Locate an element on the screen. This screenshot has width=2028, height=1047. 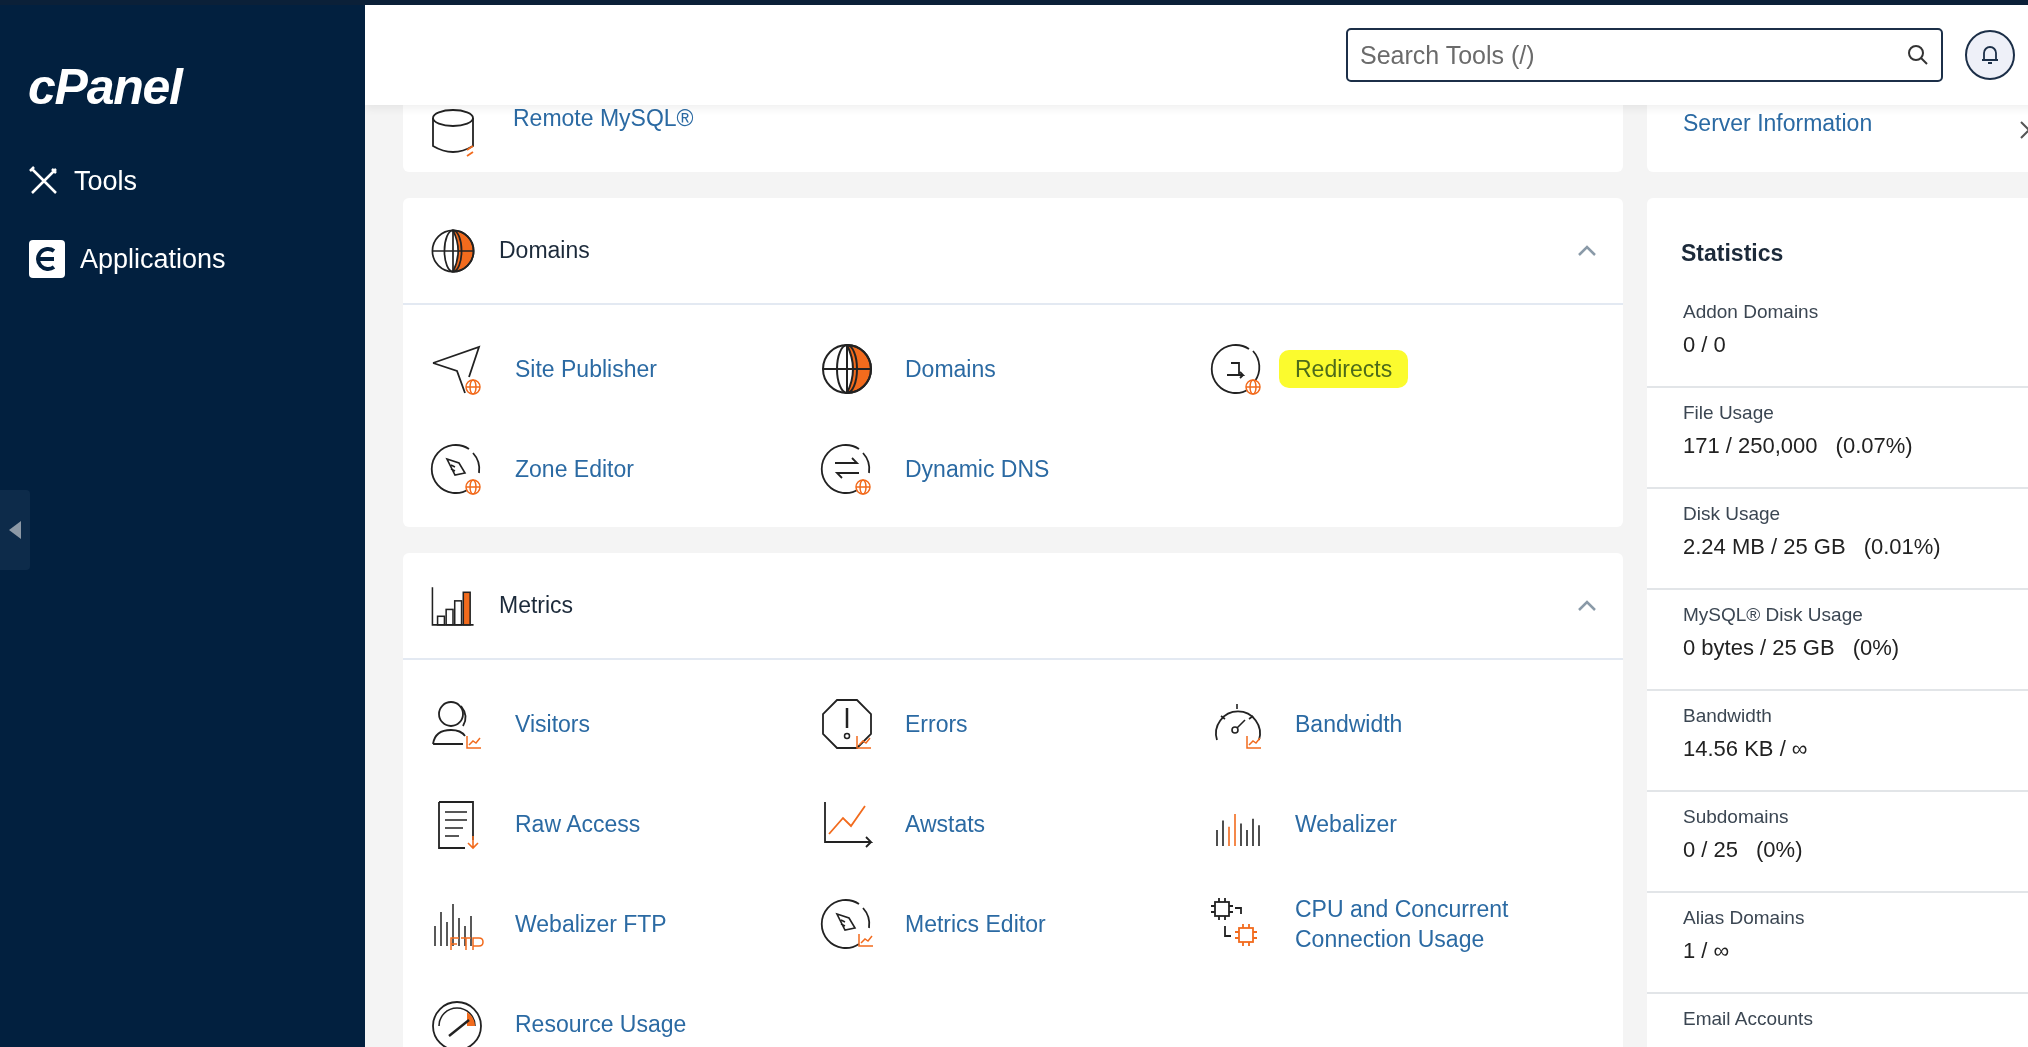
tool-link: Domains is located at coordinates (1025, 369).